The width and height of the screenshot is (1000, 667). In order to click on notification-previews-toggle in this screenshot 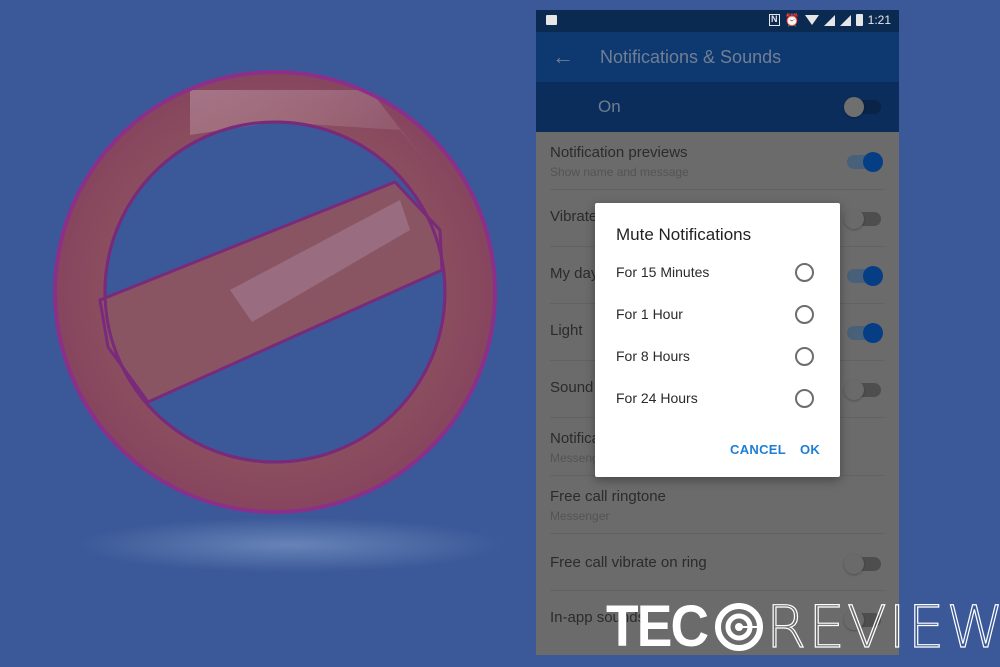, I will do `click(865, 162)`.